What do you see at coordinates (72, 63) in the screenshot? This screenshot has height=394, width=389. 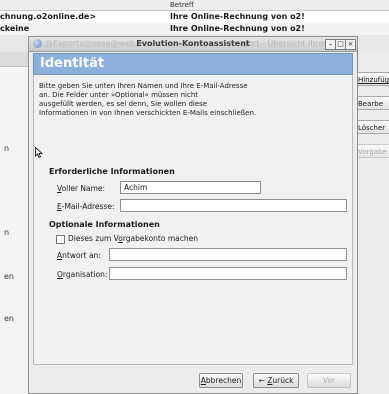 I see `page-title: Identität` at bounding box center [72, 63].